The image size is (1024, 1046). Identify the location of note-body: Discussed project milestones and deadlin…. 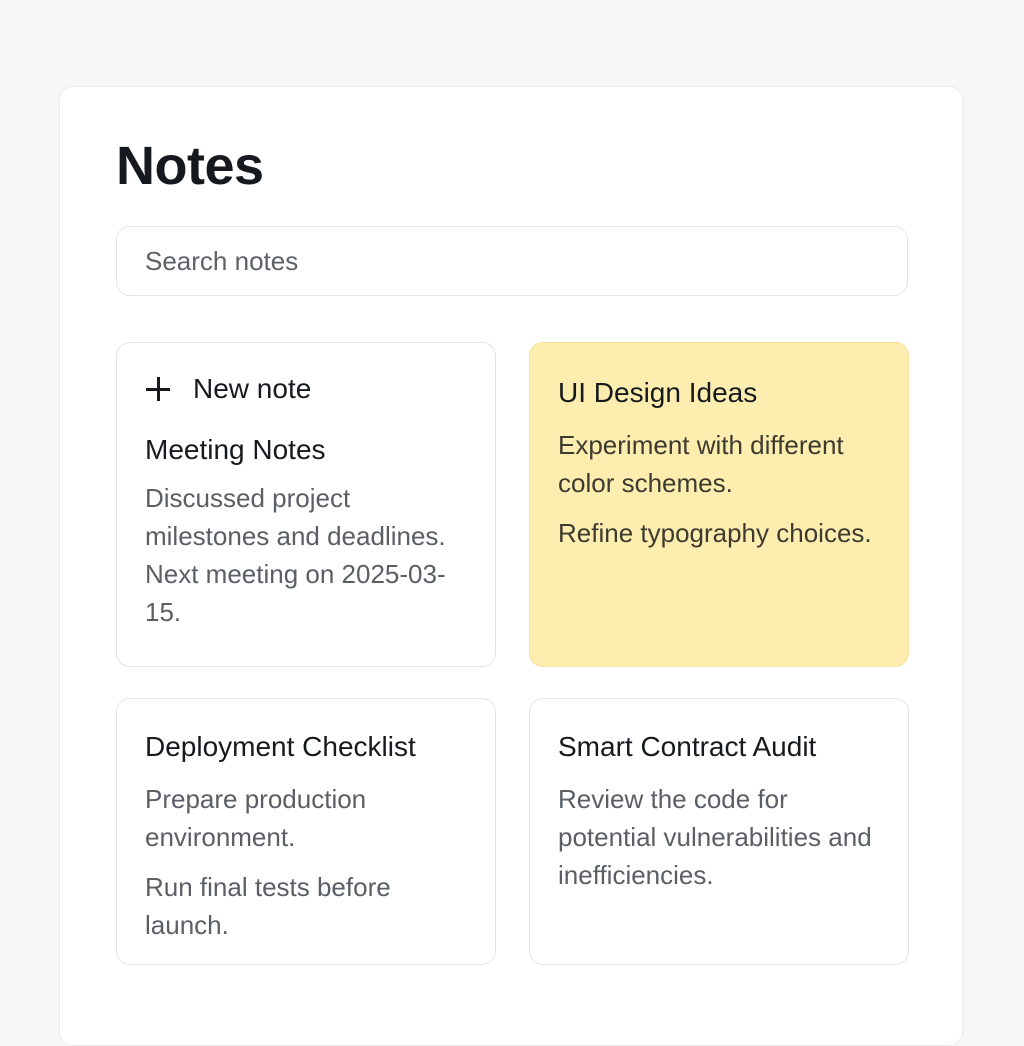
(295, 555).